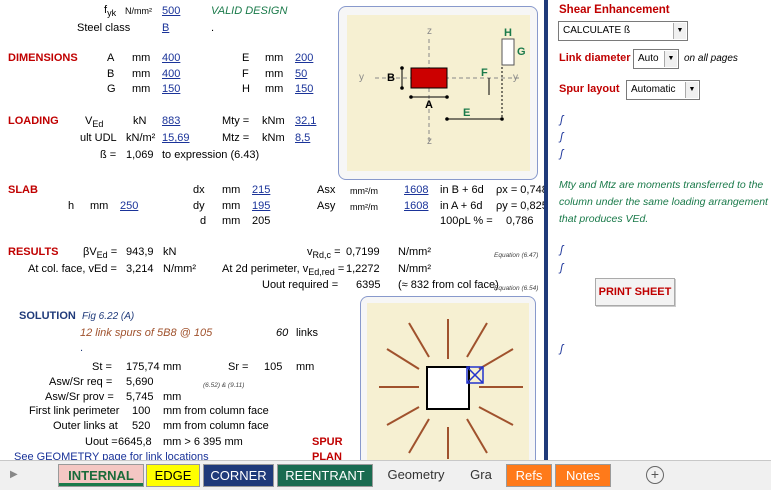 The width and height of the screenshot is (771, 490). What do you see at coordinates (216, 426) in the screenshot?
I see `outer-links-note: mm from column face` at bounding box center [216, 426].